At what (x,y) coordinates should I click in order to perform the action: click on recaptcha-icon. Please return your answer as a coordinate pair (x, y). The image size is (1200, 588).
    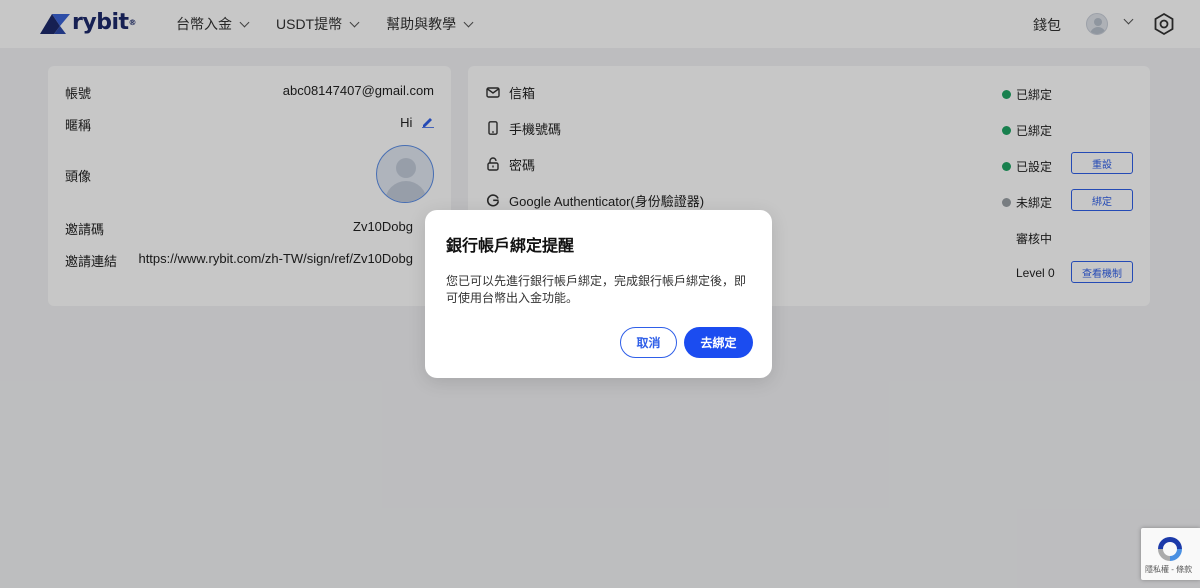
    Looking at the image, I should click on (1170, 549).